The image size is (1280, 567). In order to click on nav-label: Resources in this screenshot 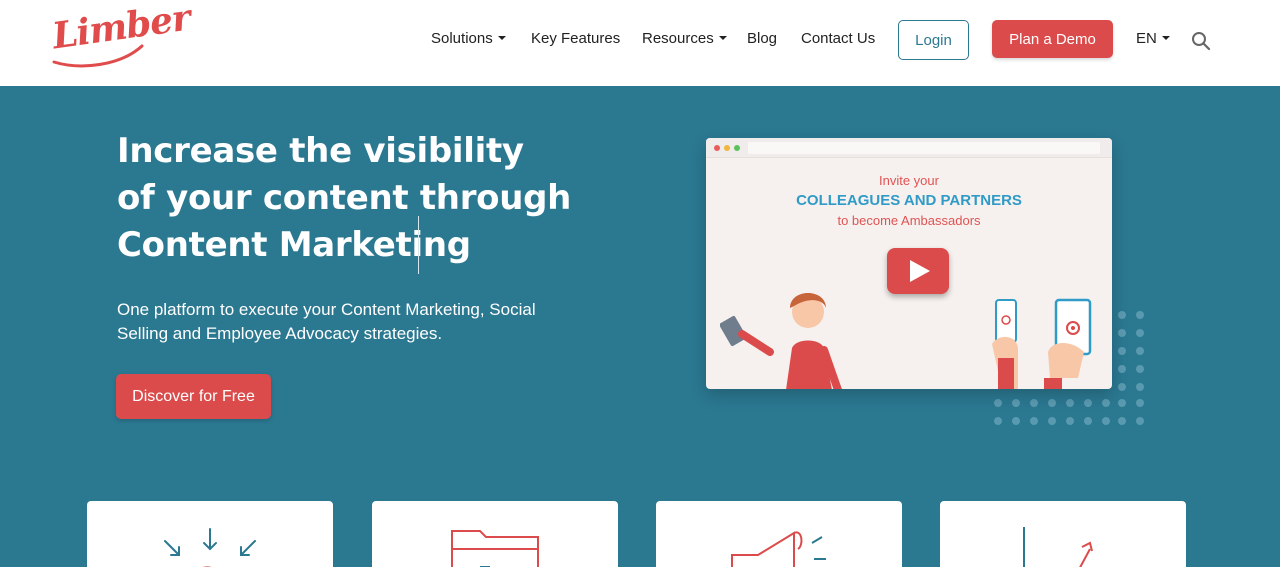, I will do `click(678, 38)`.